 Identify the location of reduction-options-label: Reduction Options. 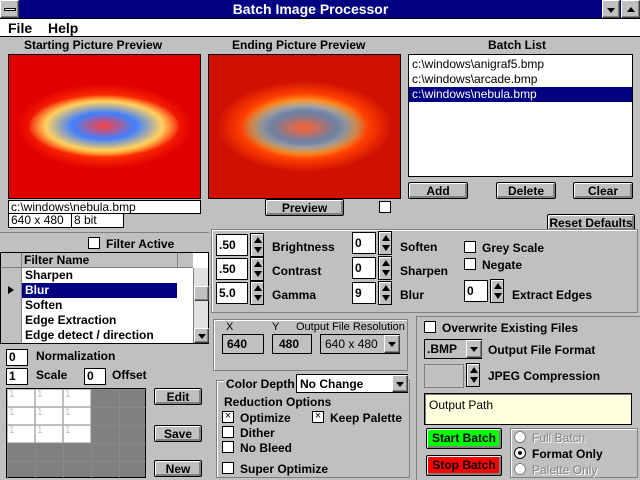
(278, 402).